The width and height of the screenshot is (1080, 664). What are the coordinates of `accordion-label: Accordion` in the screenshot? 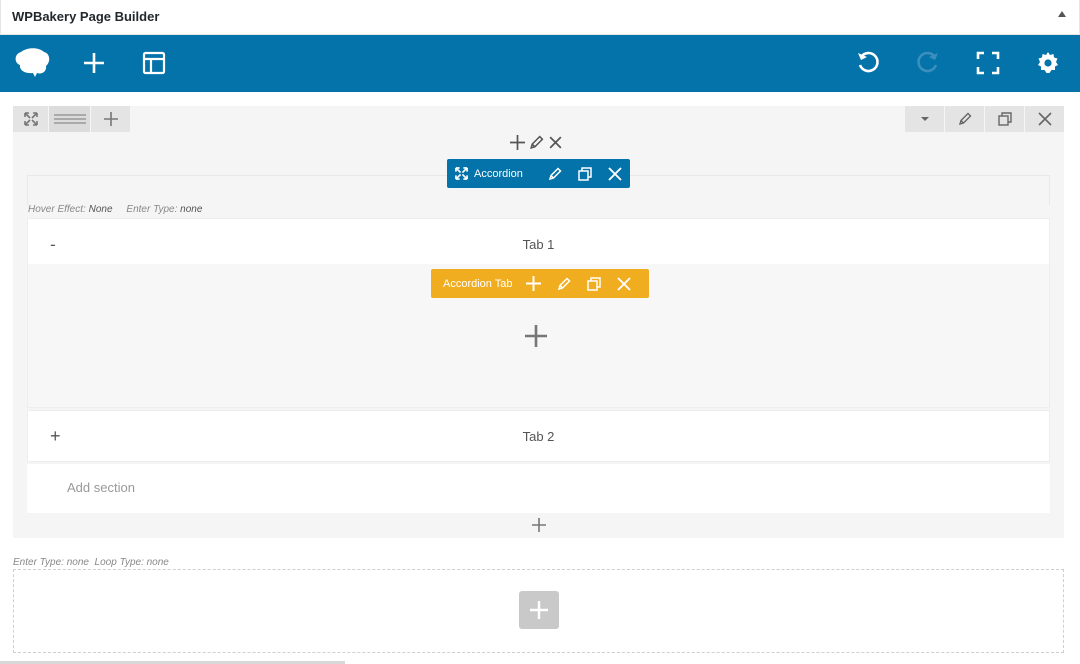 It's located at (498, 173).